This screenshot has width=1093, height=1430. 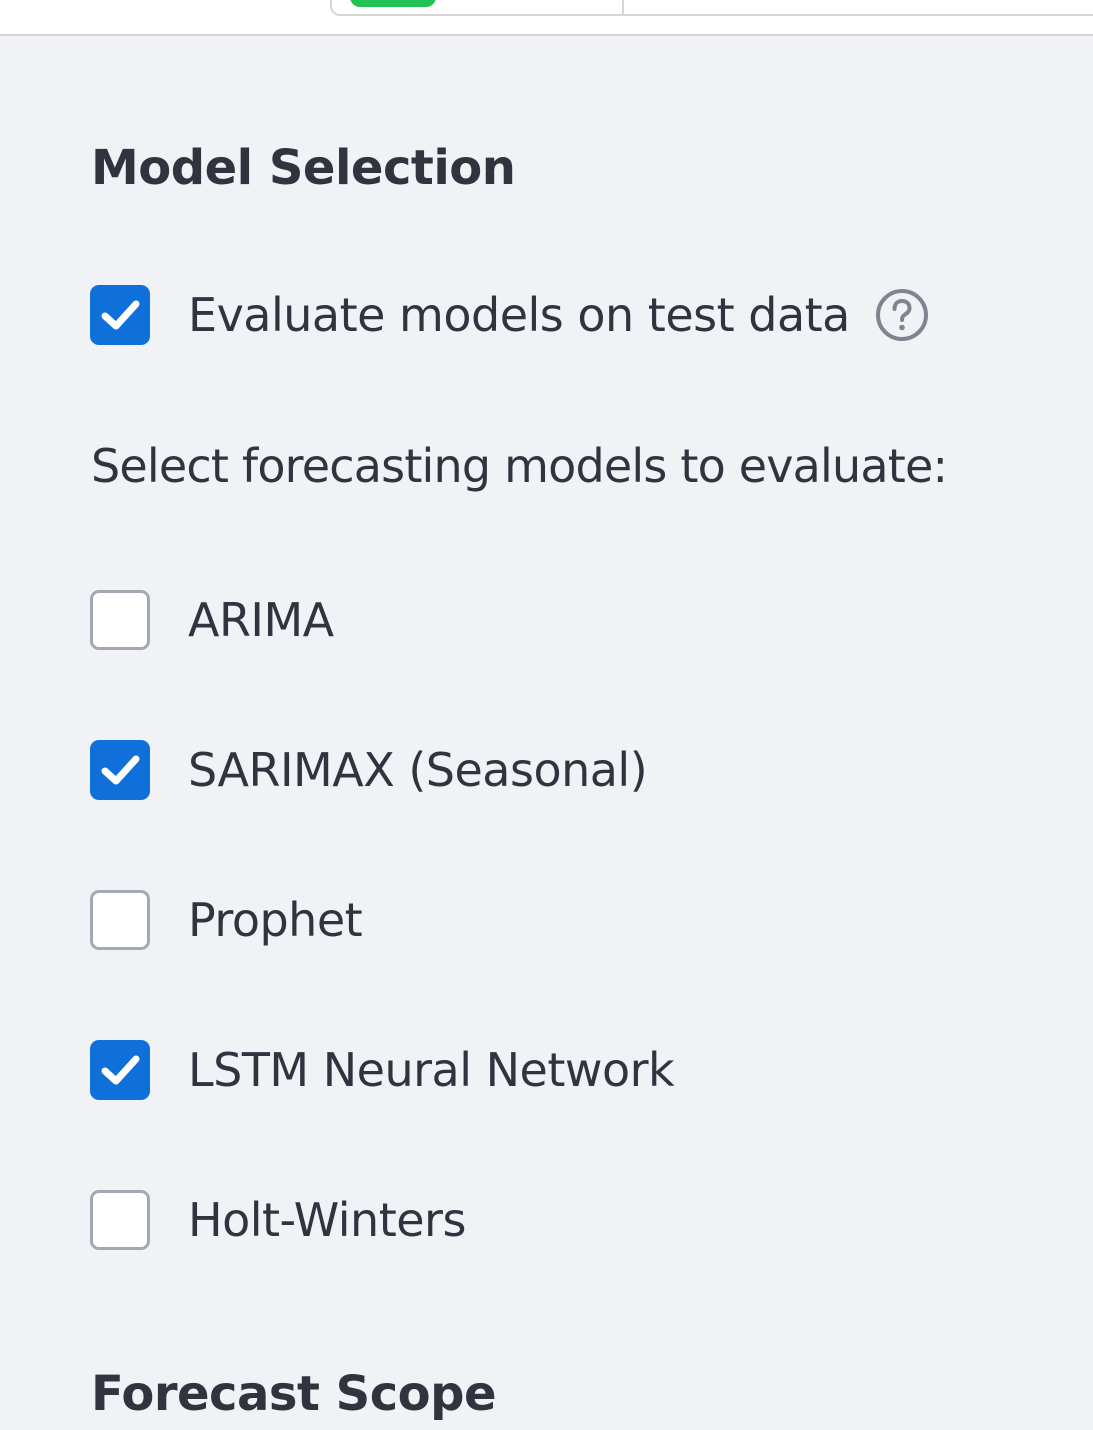 I want to click on model-checkbox-row-sarimax: SARIMAX (Seasonal), so click(x=369, y=770).